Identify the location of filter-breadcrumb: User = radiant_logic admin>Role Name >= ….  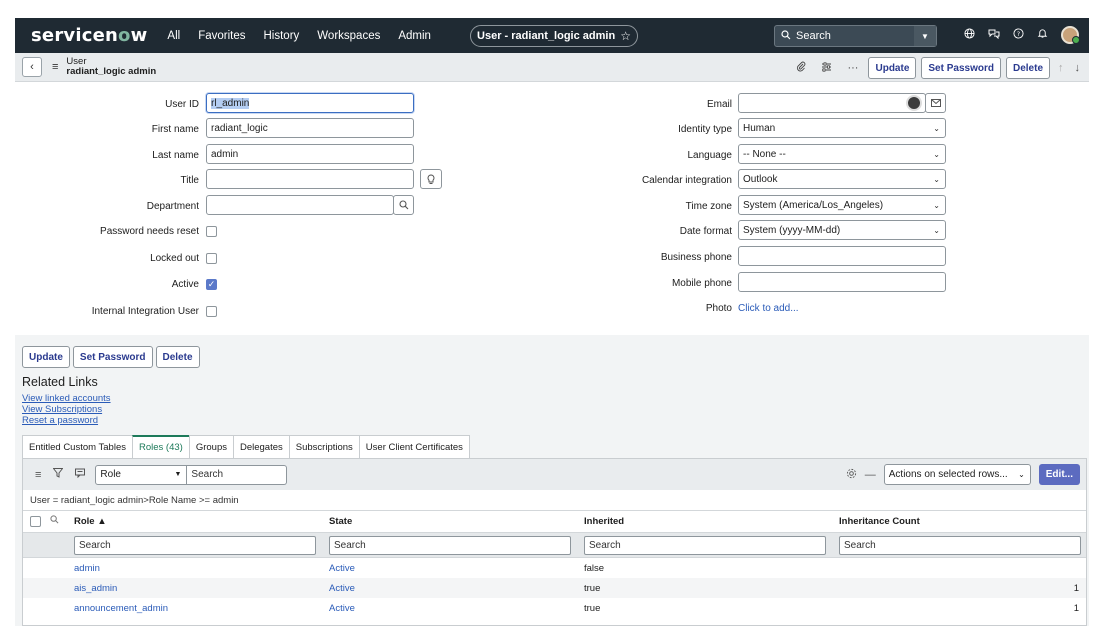
(554, 500).